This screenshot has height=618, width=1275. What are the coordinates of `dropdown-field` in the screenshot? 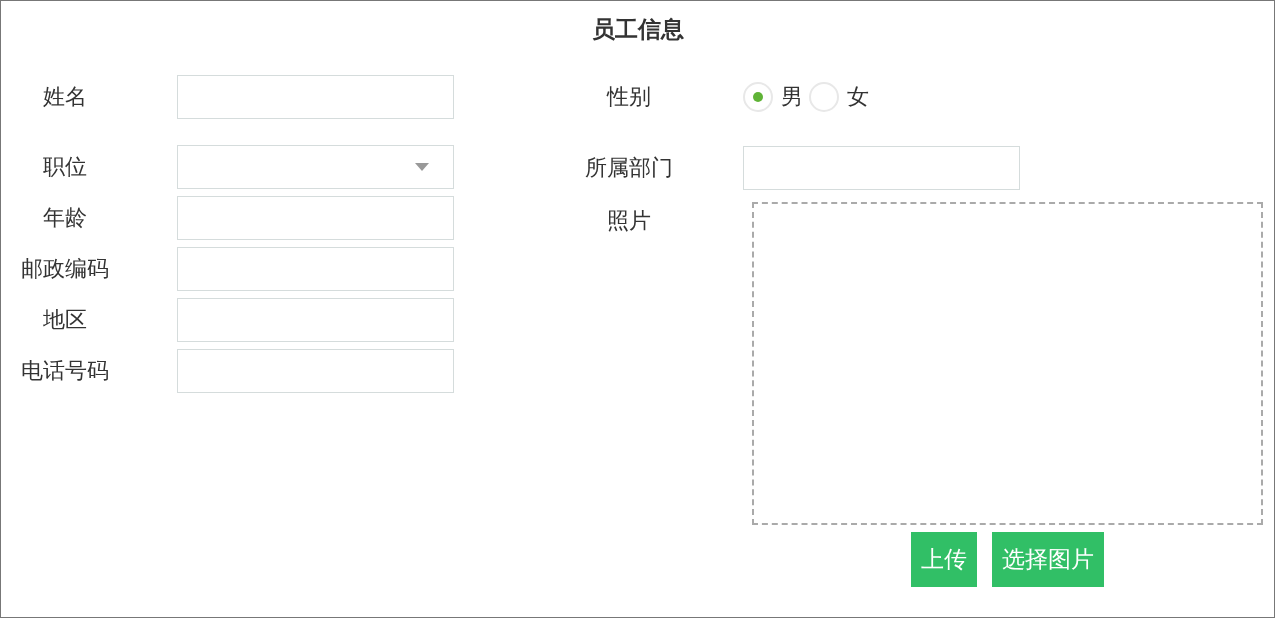 It's located at (315, 167).